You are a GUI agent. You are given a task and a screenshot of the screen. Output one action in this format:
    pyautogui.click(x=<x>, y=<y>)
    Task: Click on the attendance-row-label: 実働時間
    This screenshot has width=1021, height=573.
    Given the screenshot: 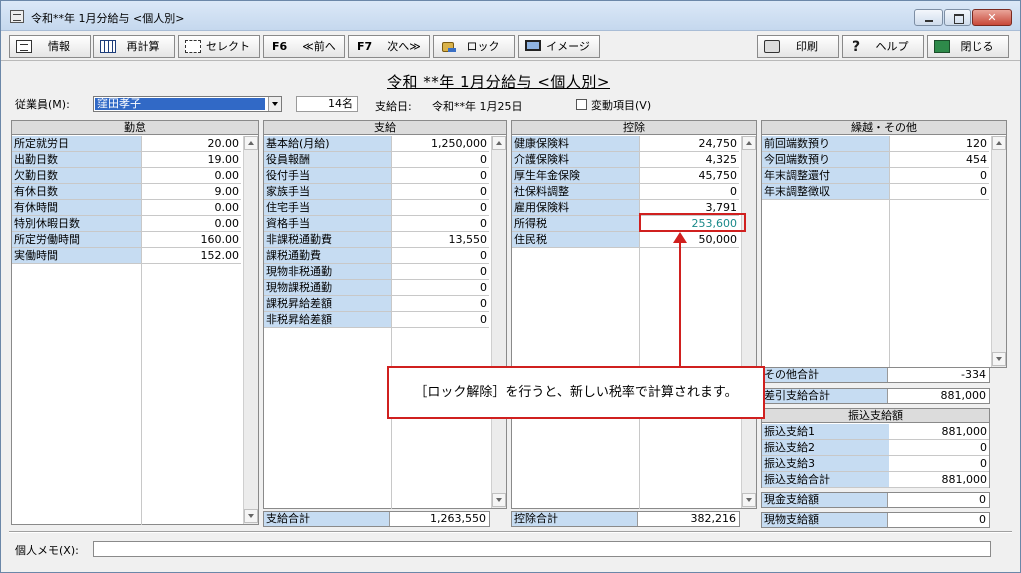 What is the action you would take?
    pyautogui.click(x=76, y=255)
    